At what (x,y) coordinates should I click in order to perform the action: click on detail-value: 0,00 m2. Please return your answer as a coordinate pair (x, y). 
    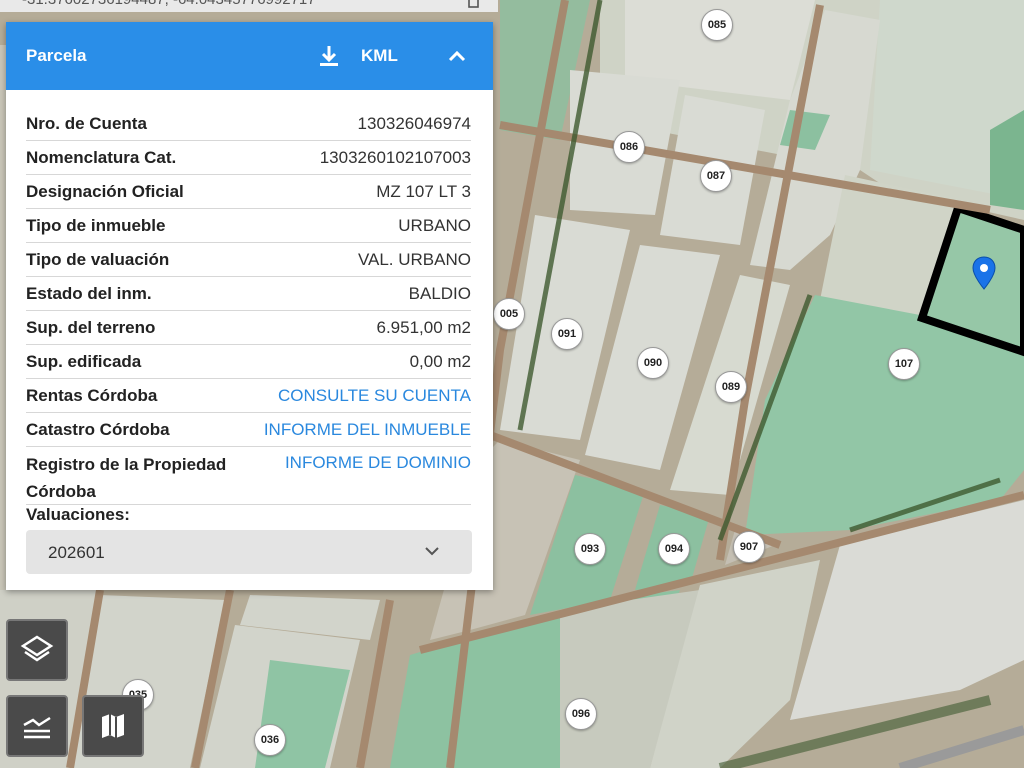
    Looking at the image, I should click on (440, 361).